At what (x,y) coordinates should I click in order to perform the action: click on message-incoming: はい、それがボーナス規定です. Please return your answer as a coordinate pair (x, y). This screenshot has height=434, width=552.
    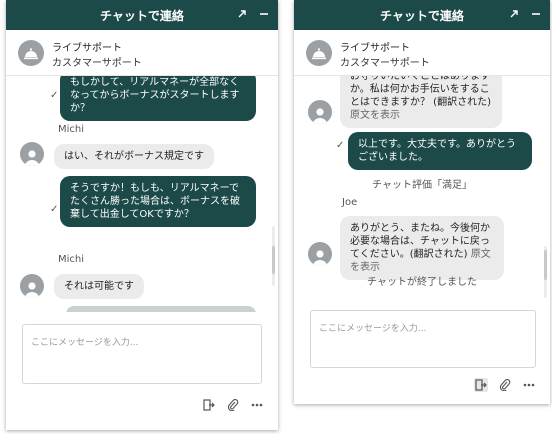
    Looking at the image, I should click on (134, 156).